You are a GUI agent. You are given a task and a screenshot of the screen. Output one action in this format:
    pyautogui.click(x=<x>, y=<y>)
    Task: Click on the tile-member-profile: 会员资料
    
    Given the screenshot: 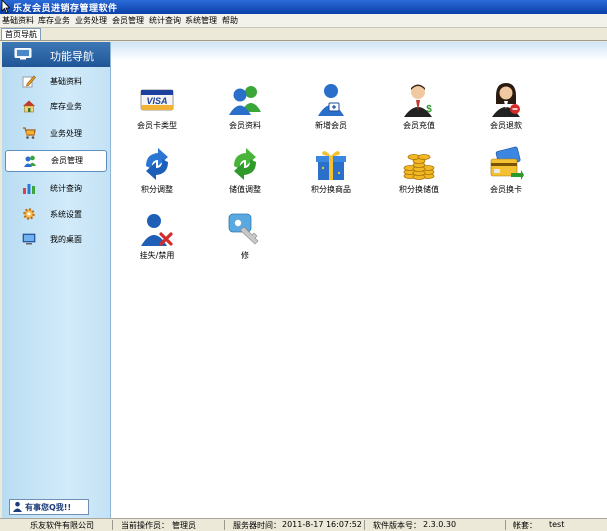 What is the action you would take?
    pyautogui.click(x=243, y=111)
    